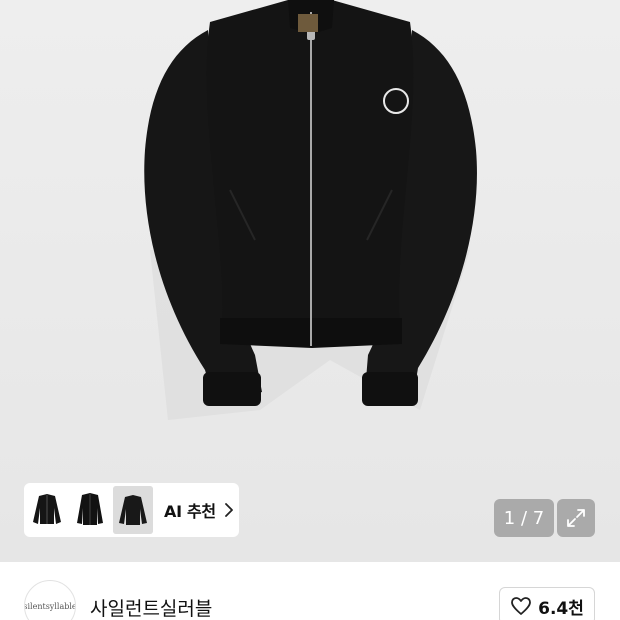  I want to click on bomber-jacket-thumbnail-image, so click(47, 510).